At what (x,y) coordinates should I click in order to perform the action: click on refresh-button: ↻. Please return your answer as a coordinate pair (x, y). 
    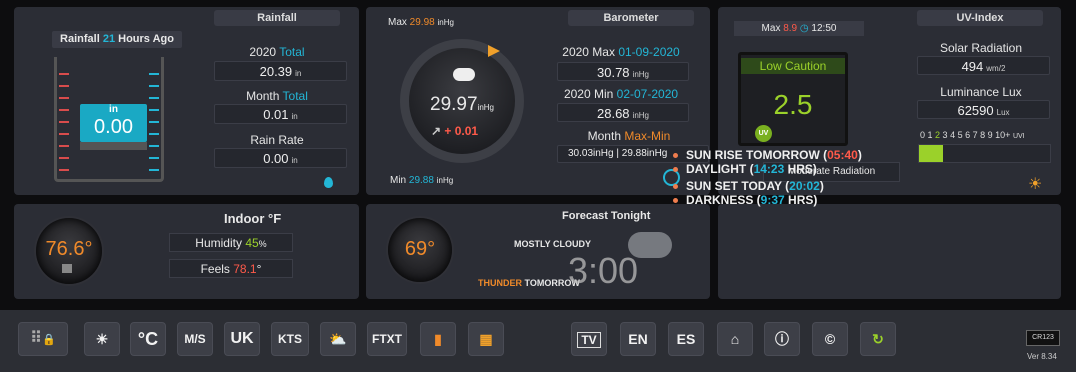
    Looking at the image, I should click on (878, 339).